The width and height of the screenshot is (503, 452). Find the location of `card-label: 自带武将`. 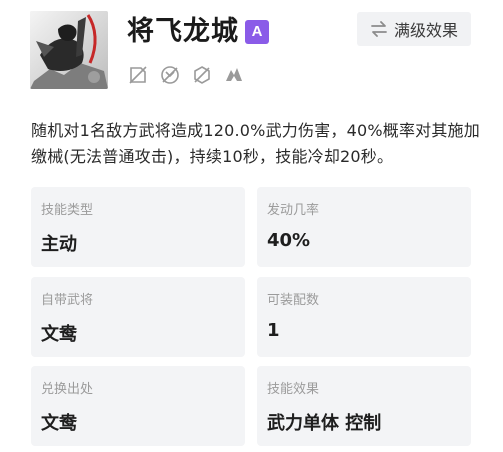

card-label: 自带武将 is located at coordinates (67, 300).